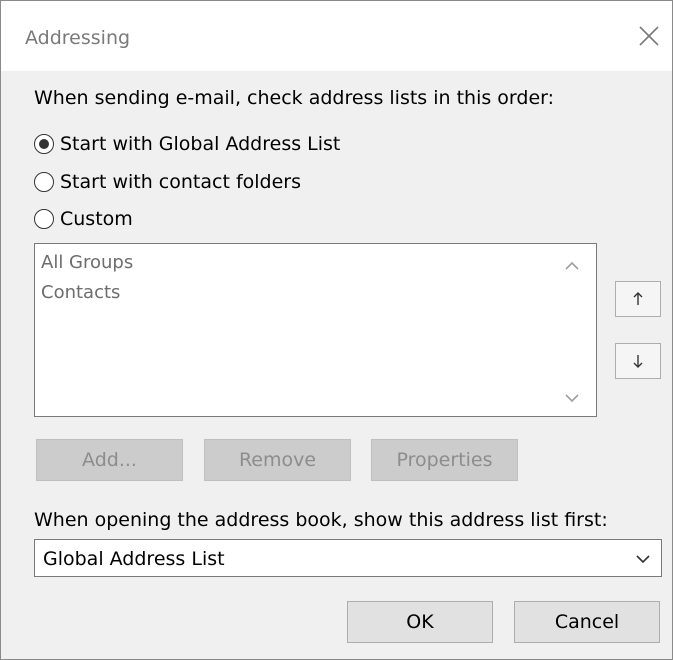  What do you see at coordinates (96, 219) in the screenshot?
I see `radio-label: Custom` at bounding box center [96, 219].